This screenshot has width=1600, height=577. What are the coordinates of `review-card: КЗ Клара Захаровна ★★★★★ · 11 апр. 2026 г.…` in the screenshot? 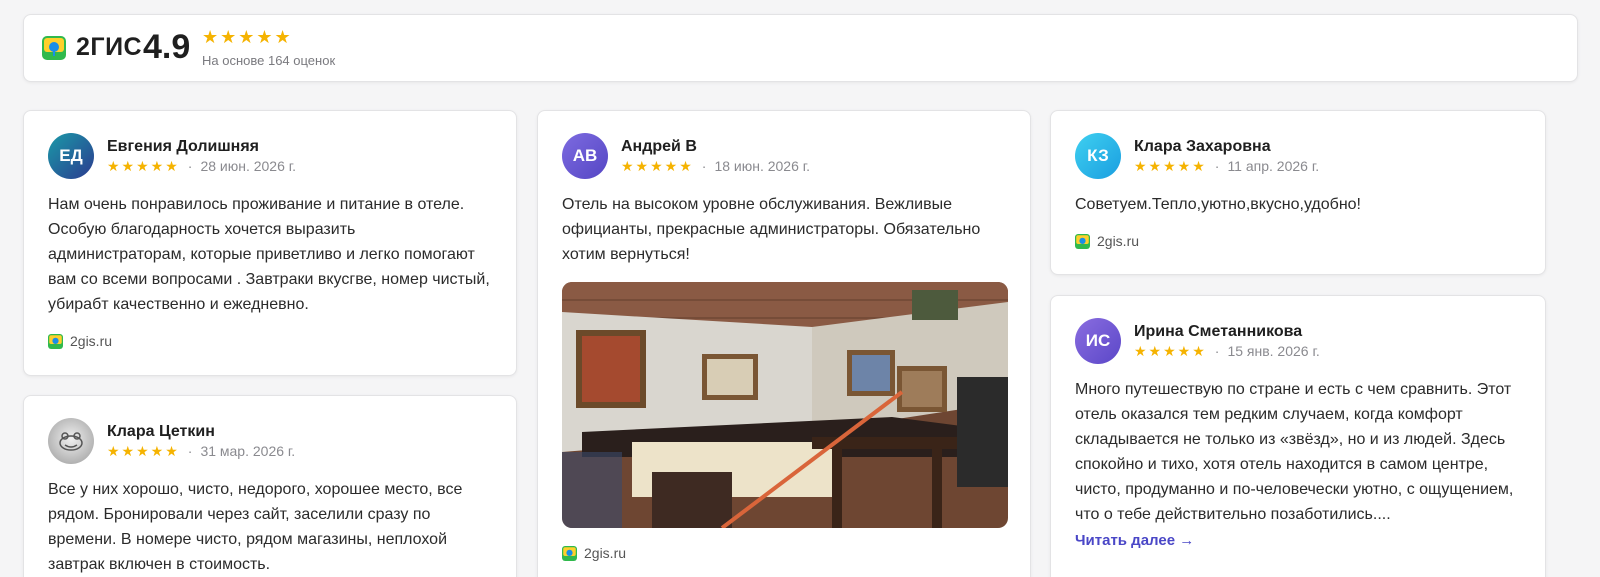 It's located at (1298, 192).